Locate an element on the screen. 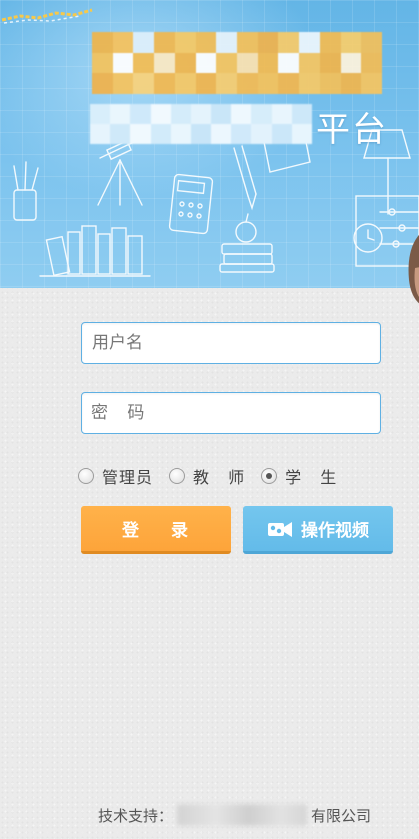 The height and width of the screenshot is (839, 419). role-teacher-option: 教 师 is located at coordinates (207, 476).